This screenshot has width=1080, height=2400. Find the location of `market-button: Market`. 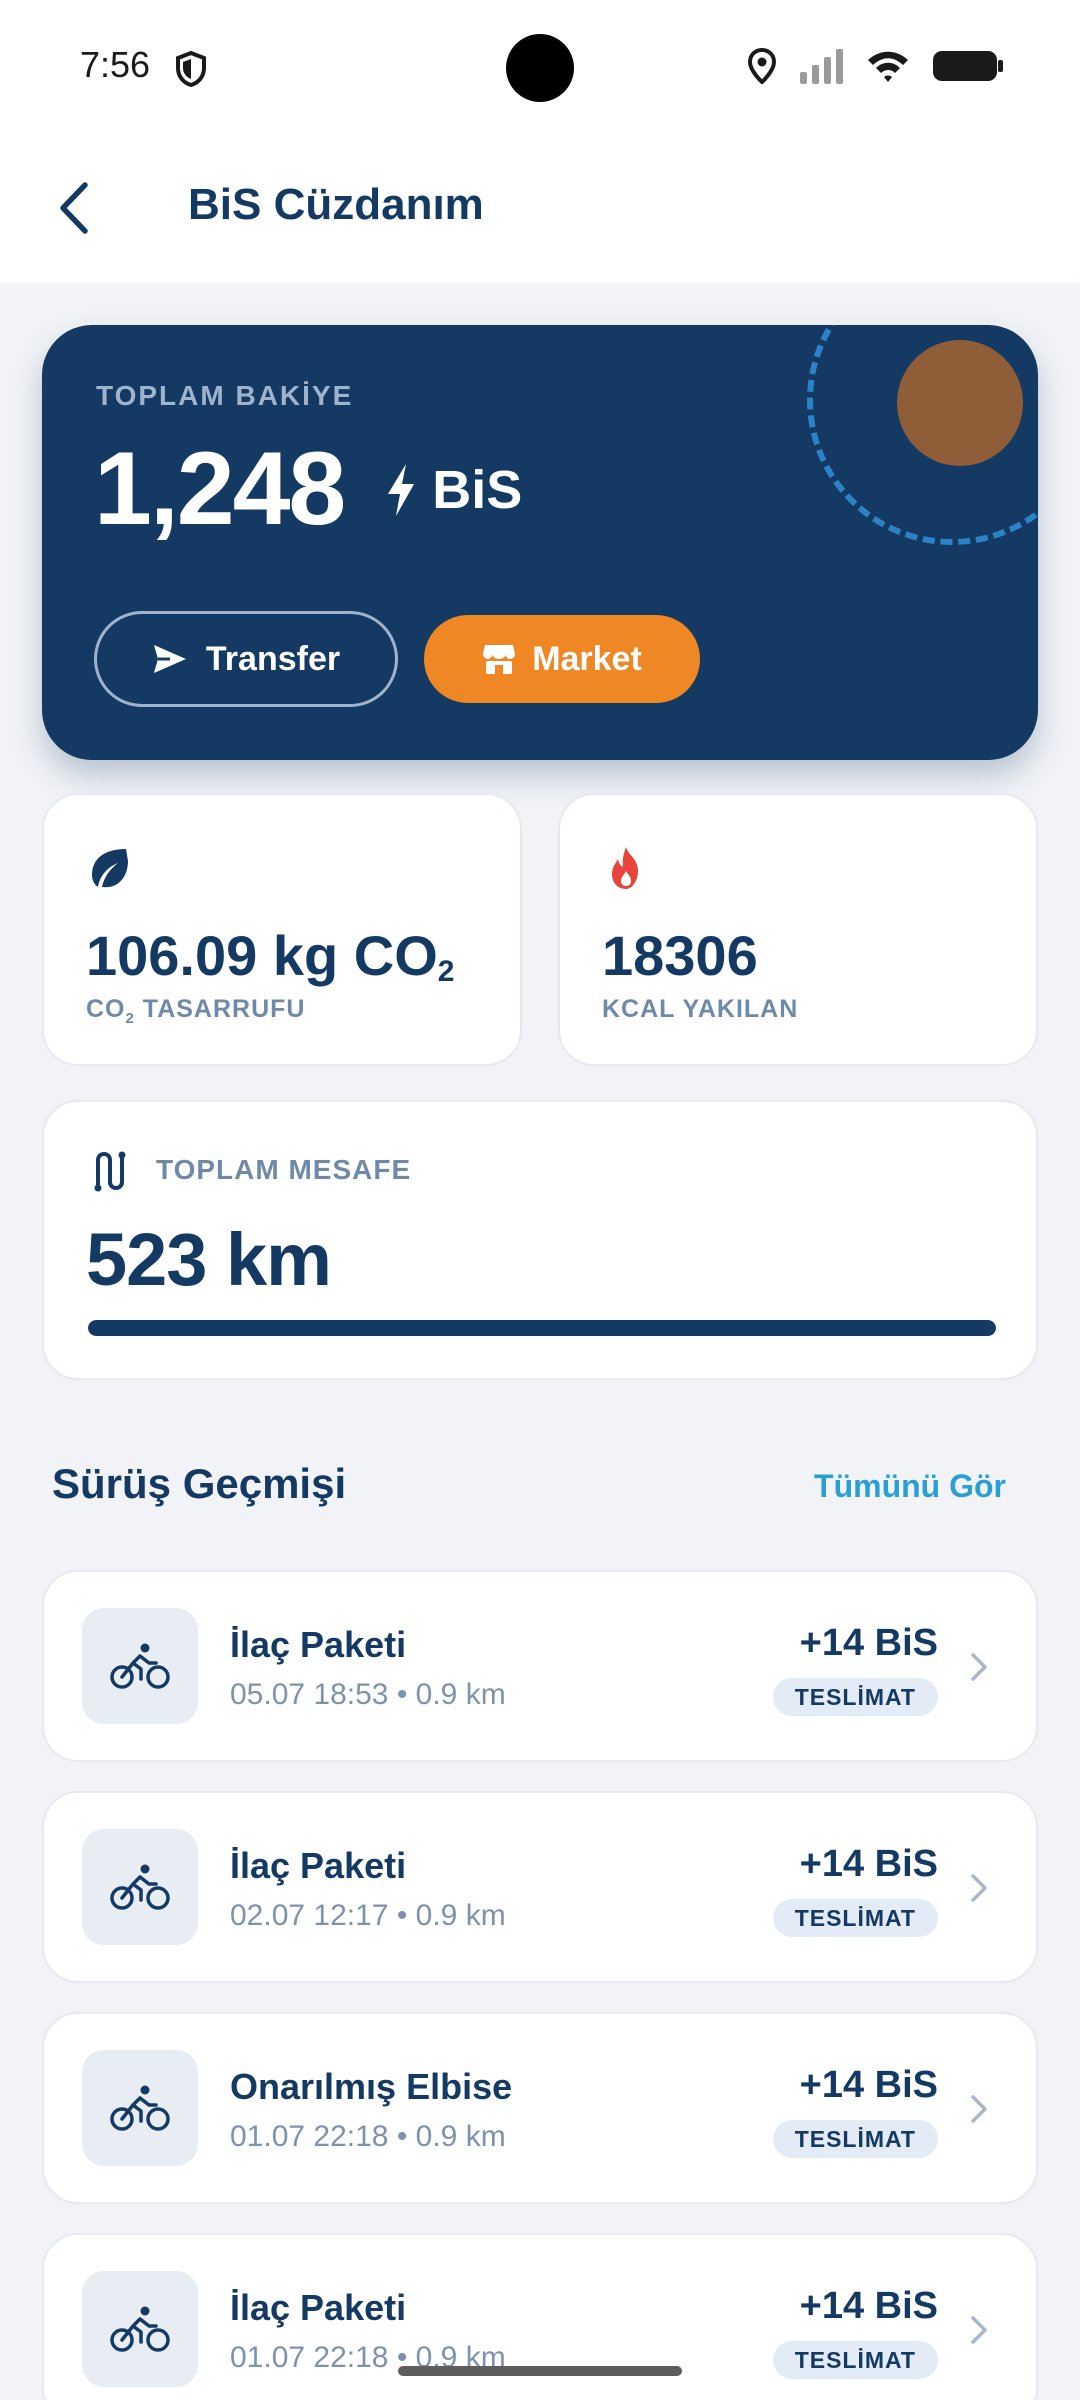

market-button: Market is located at coordinates (562, 659).